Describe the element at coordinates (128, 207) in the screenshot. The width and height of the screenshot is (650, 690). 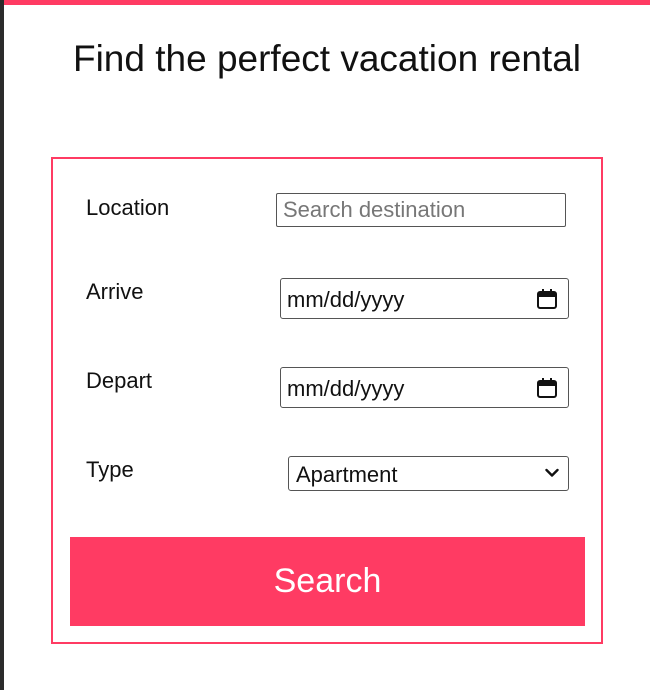
I see `location-label: Location` at that location.